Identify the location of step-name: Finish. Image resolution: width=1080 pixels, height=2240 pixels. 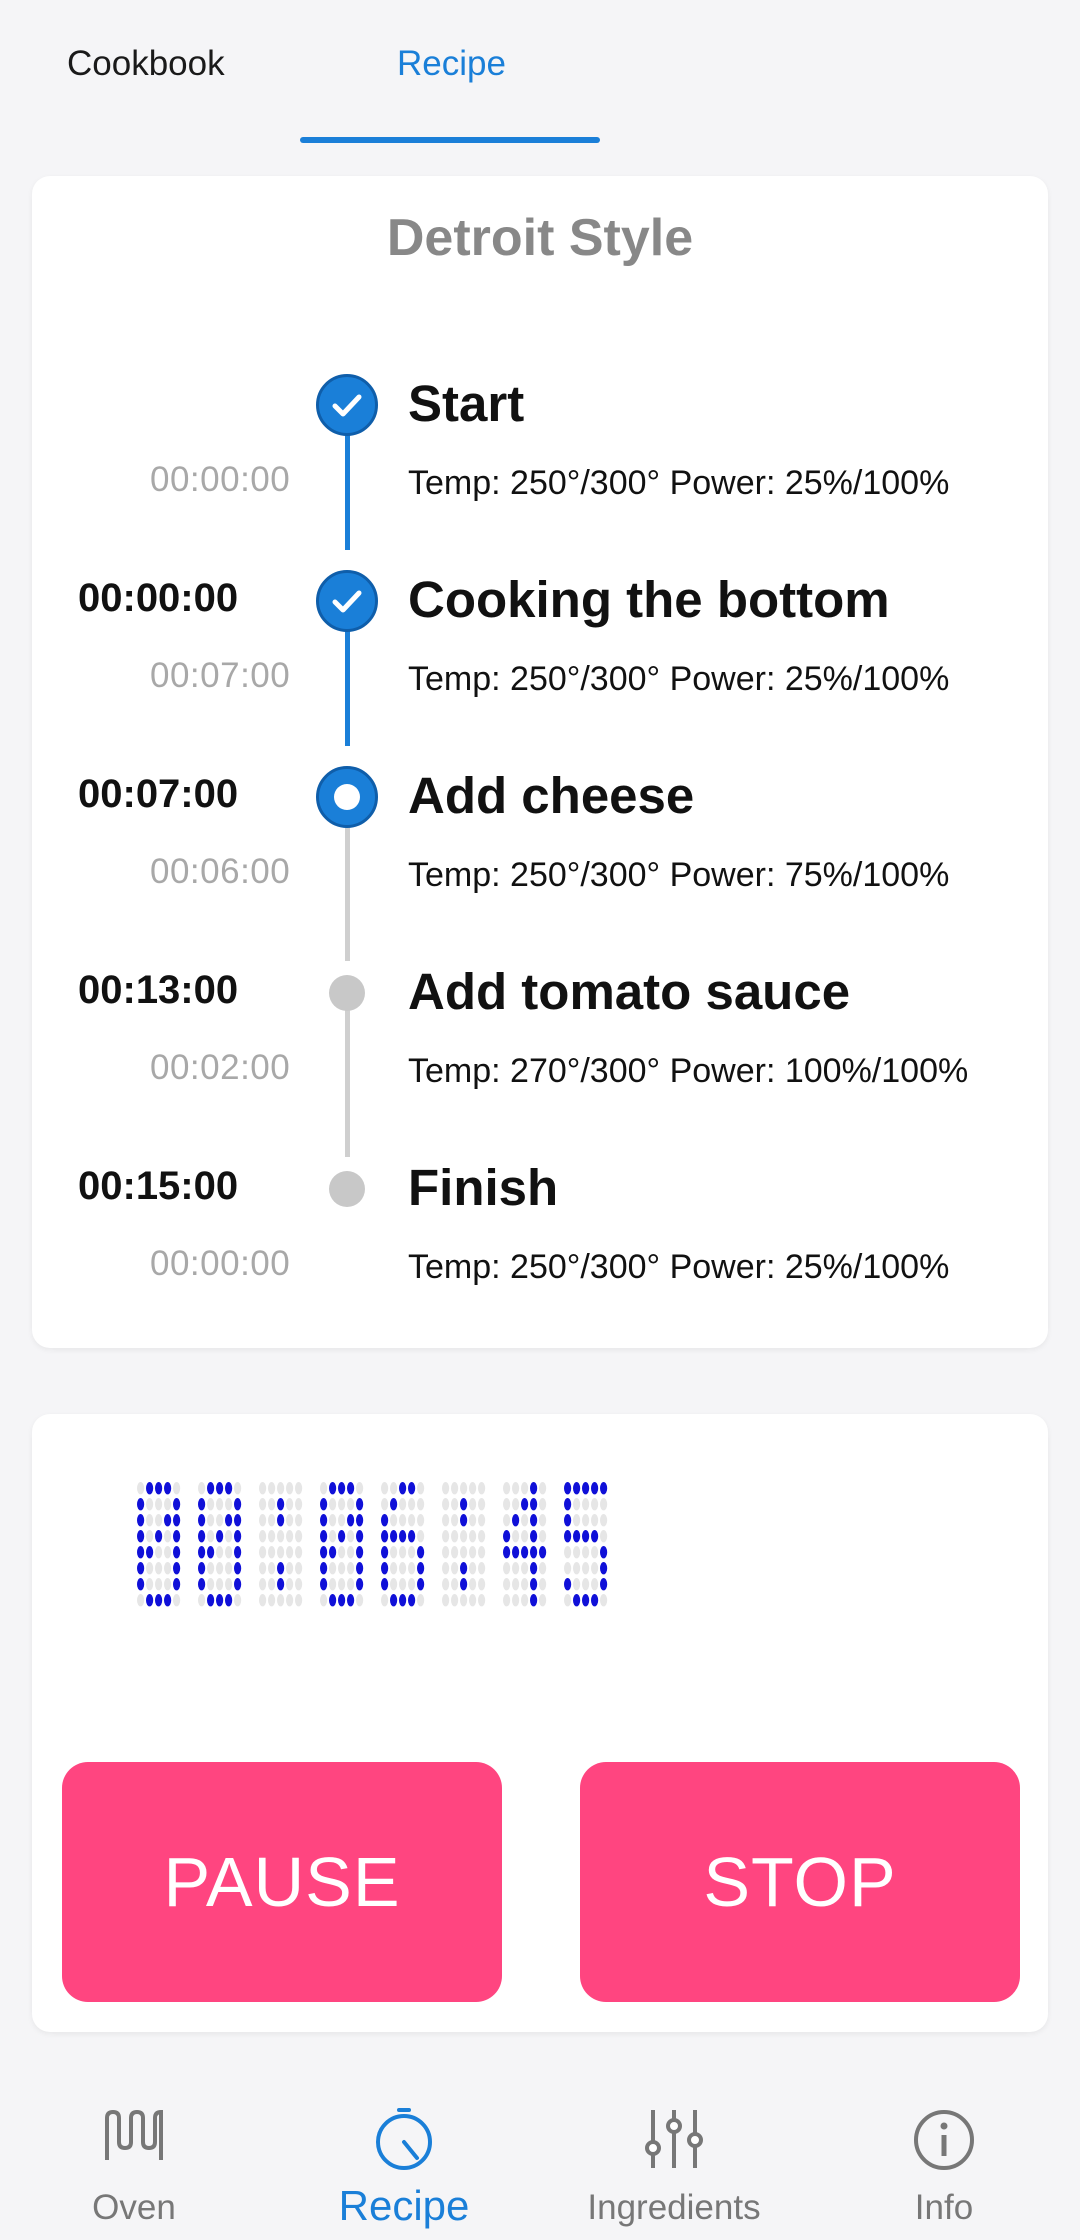
(483, 1187).